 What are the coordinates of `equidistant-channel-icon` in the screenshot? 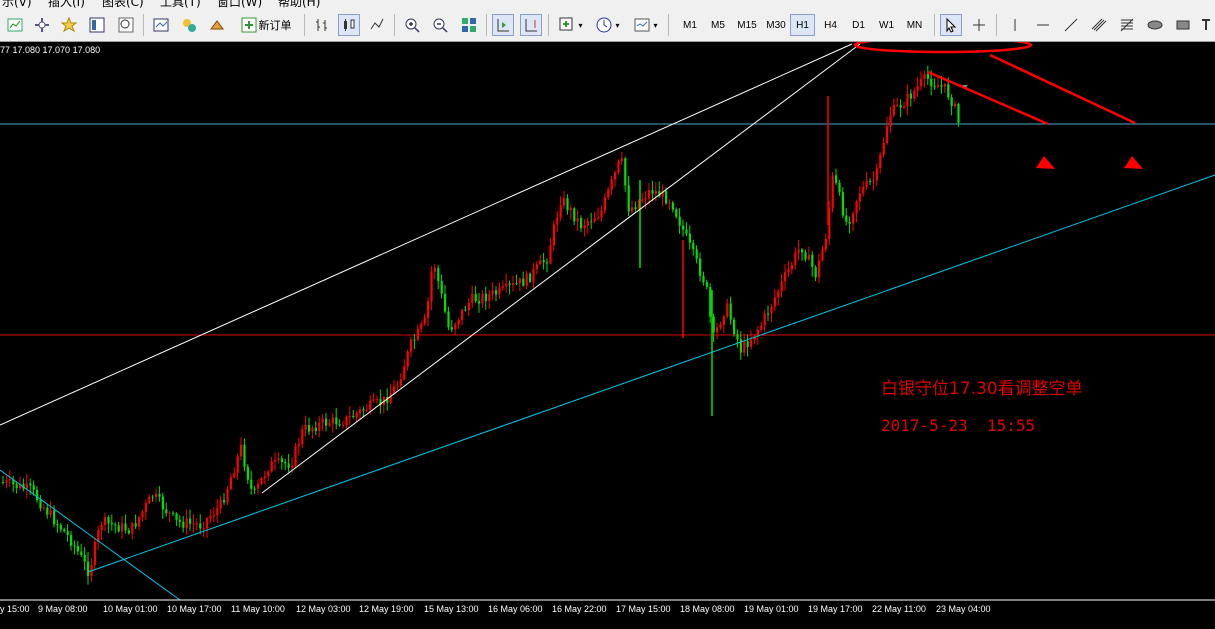 It's located at (1099, 25).